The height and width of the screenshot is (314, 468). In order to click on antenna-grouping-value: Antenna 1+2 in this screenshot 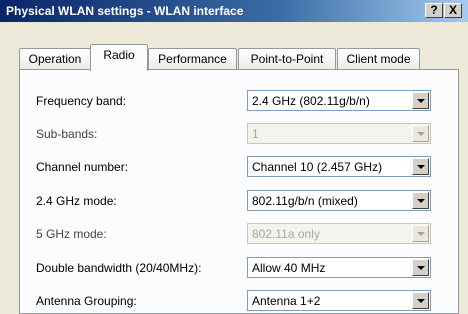, I will do `click(286, 301)`.